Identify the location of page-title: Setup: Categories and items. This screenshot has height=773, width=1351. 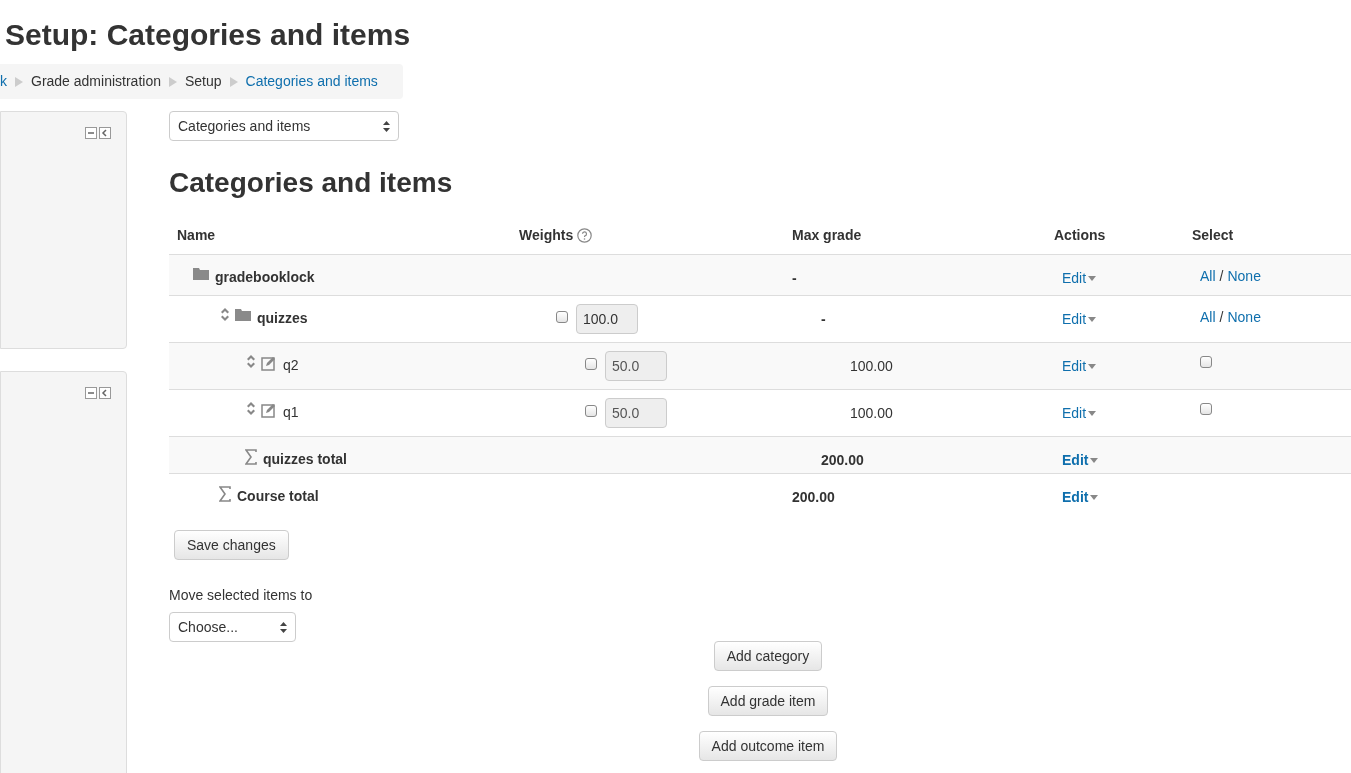
(208, 35).